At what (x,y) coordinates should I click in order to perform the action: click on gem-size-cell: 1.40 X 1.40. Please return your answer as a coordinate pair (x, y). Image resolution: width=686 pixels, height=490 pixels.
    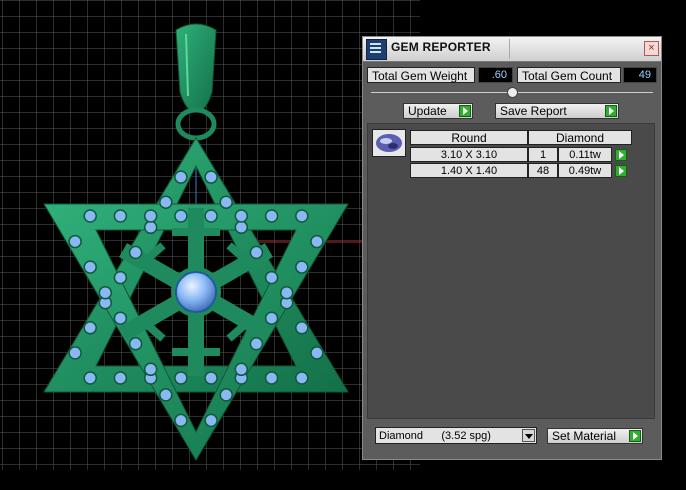
    Looking at the image, I should click on (469, 170).